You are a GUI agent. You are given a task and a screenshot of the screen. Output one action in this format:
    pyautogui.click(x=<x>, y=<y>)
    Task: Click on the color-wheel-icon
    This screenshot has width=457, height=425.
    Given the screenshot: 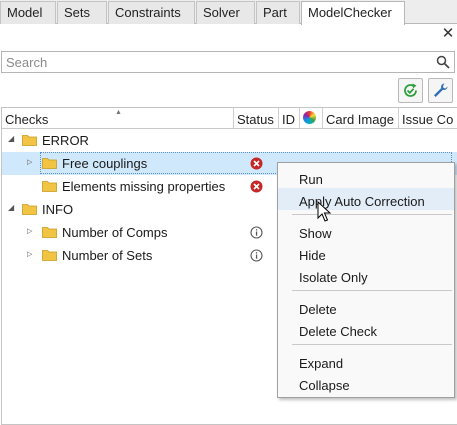 What is the action you would take?
    pyautogui.click(x=309, y=117)
    